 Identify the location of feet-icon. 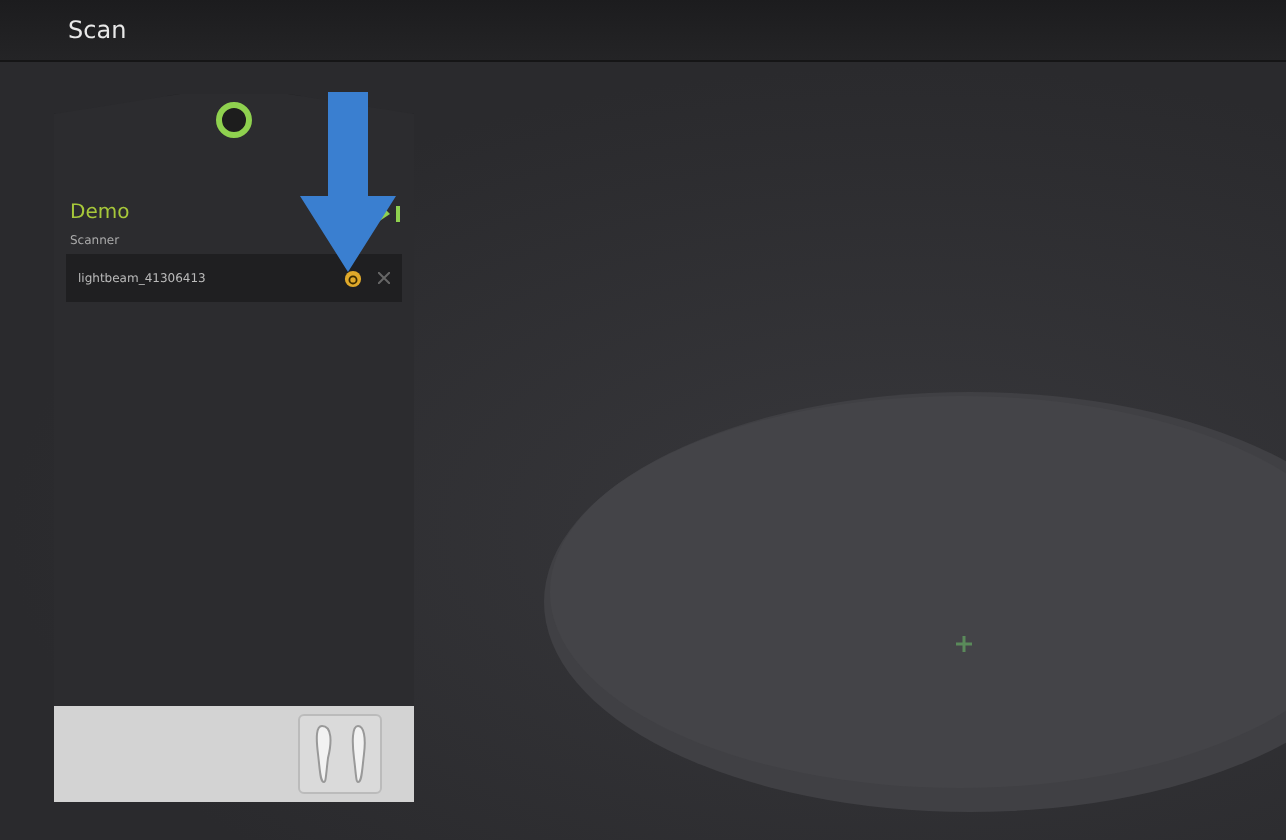
(340, 754).